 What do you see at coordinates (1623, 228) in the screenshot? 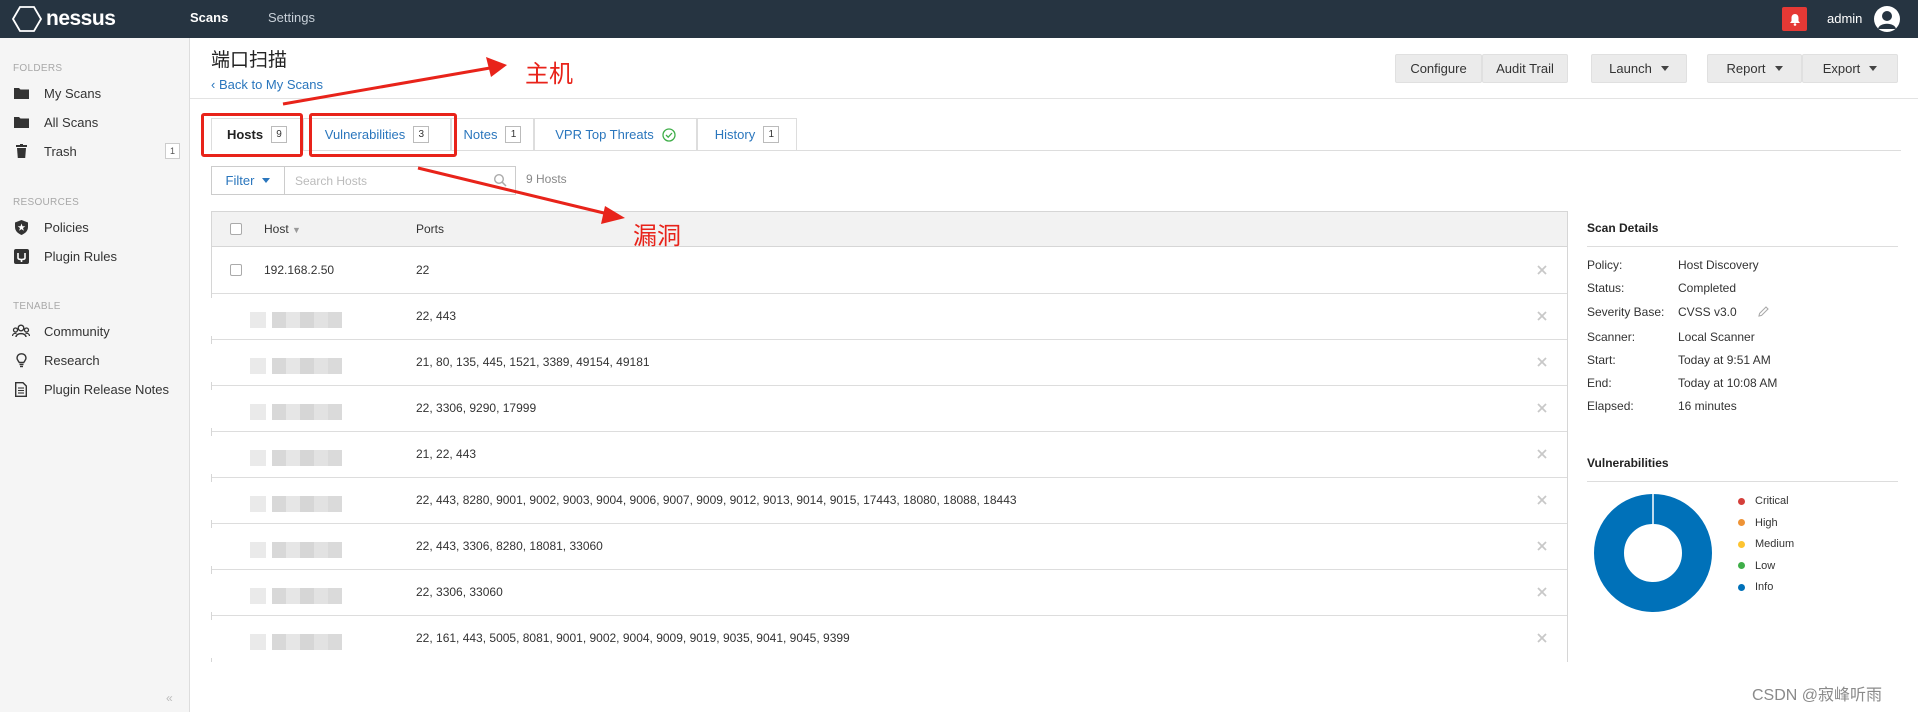
I see `scan-details-title: Scan Details` at bounding box center [1623, 228].